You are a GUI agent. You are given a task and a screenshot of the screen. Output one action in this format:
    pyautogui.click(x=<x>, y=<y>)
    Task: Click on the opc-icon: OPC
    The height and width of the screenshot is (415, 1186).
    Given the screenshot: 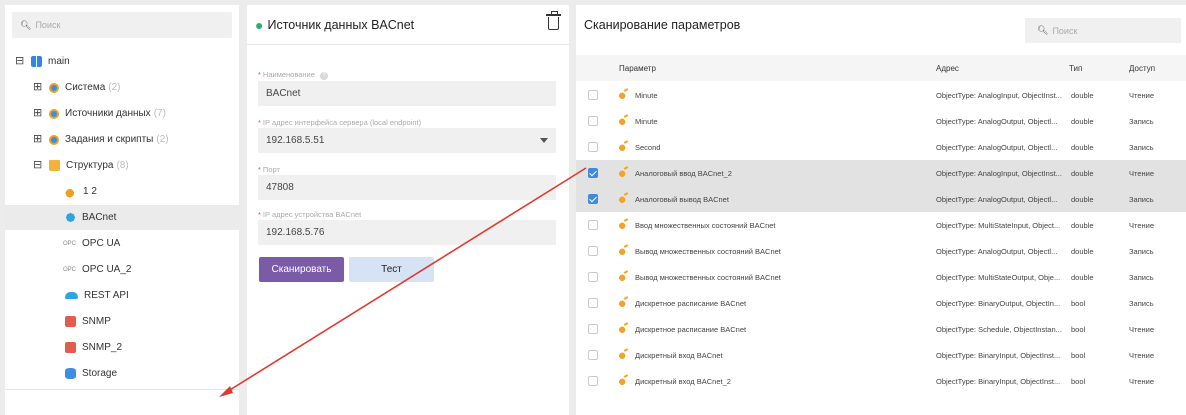 What is the action you would take?
    pyautogui.click(x=70, y=243)
    